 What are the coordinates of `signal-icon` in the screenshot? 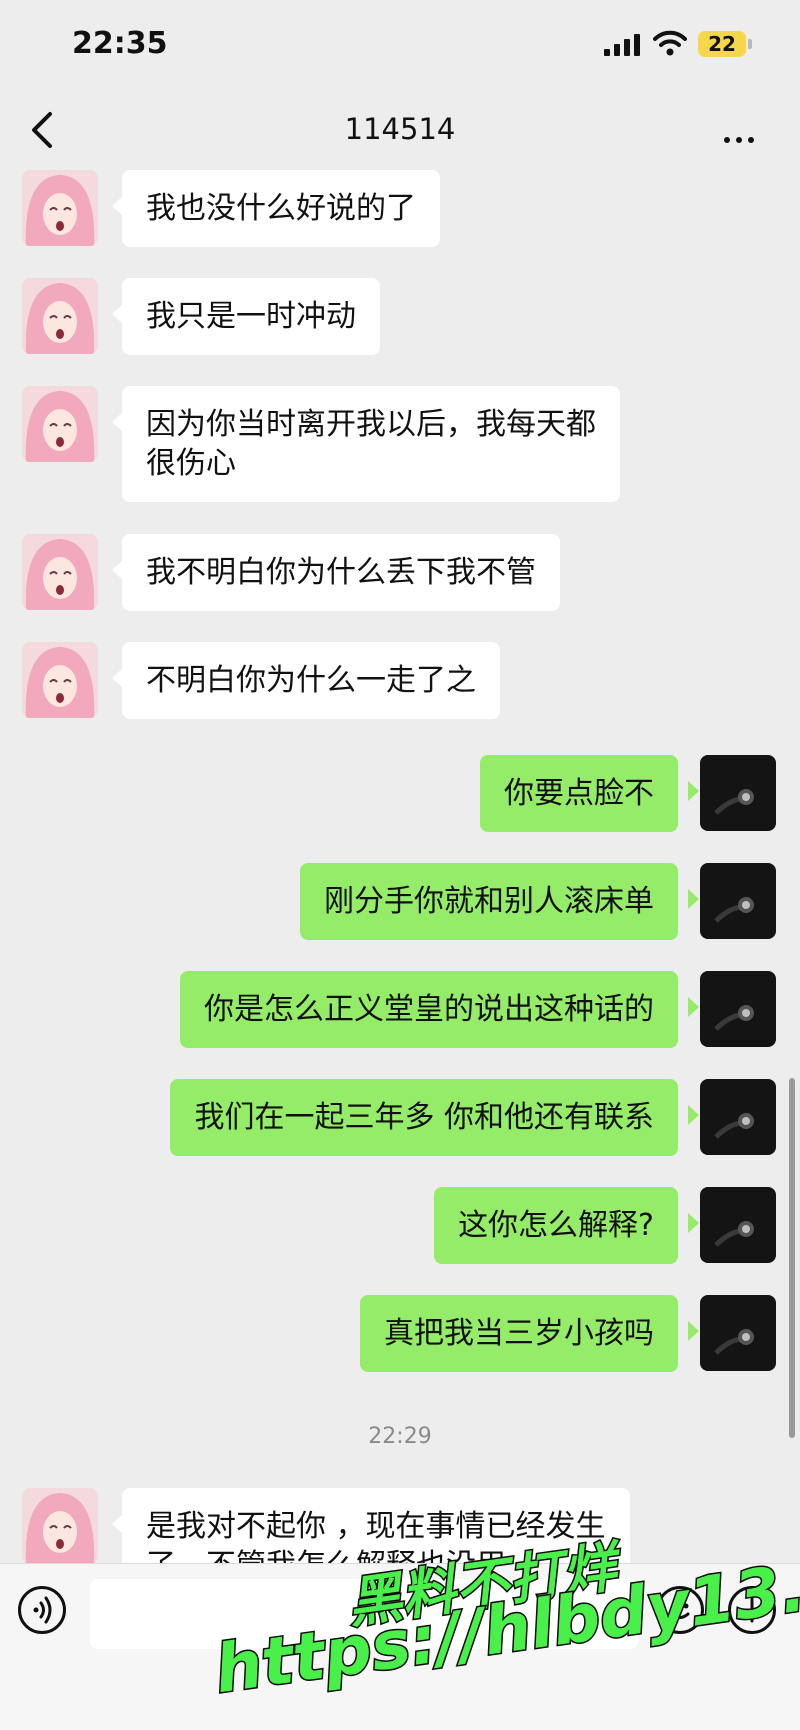 It's located at (622, 45).